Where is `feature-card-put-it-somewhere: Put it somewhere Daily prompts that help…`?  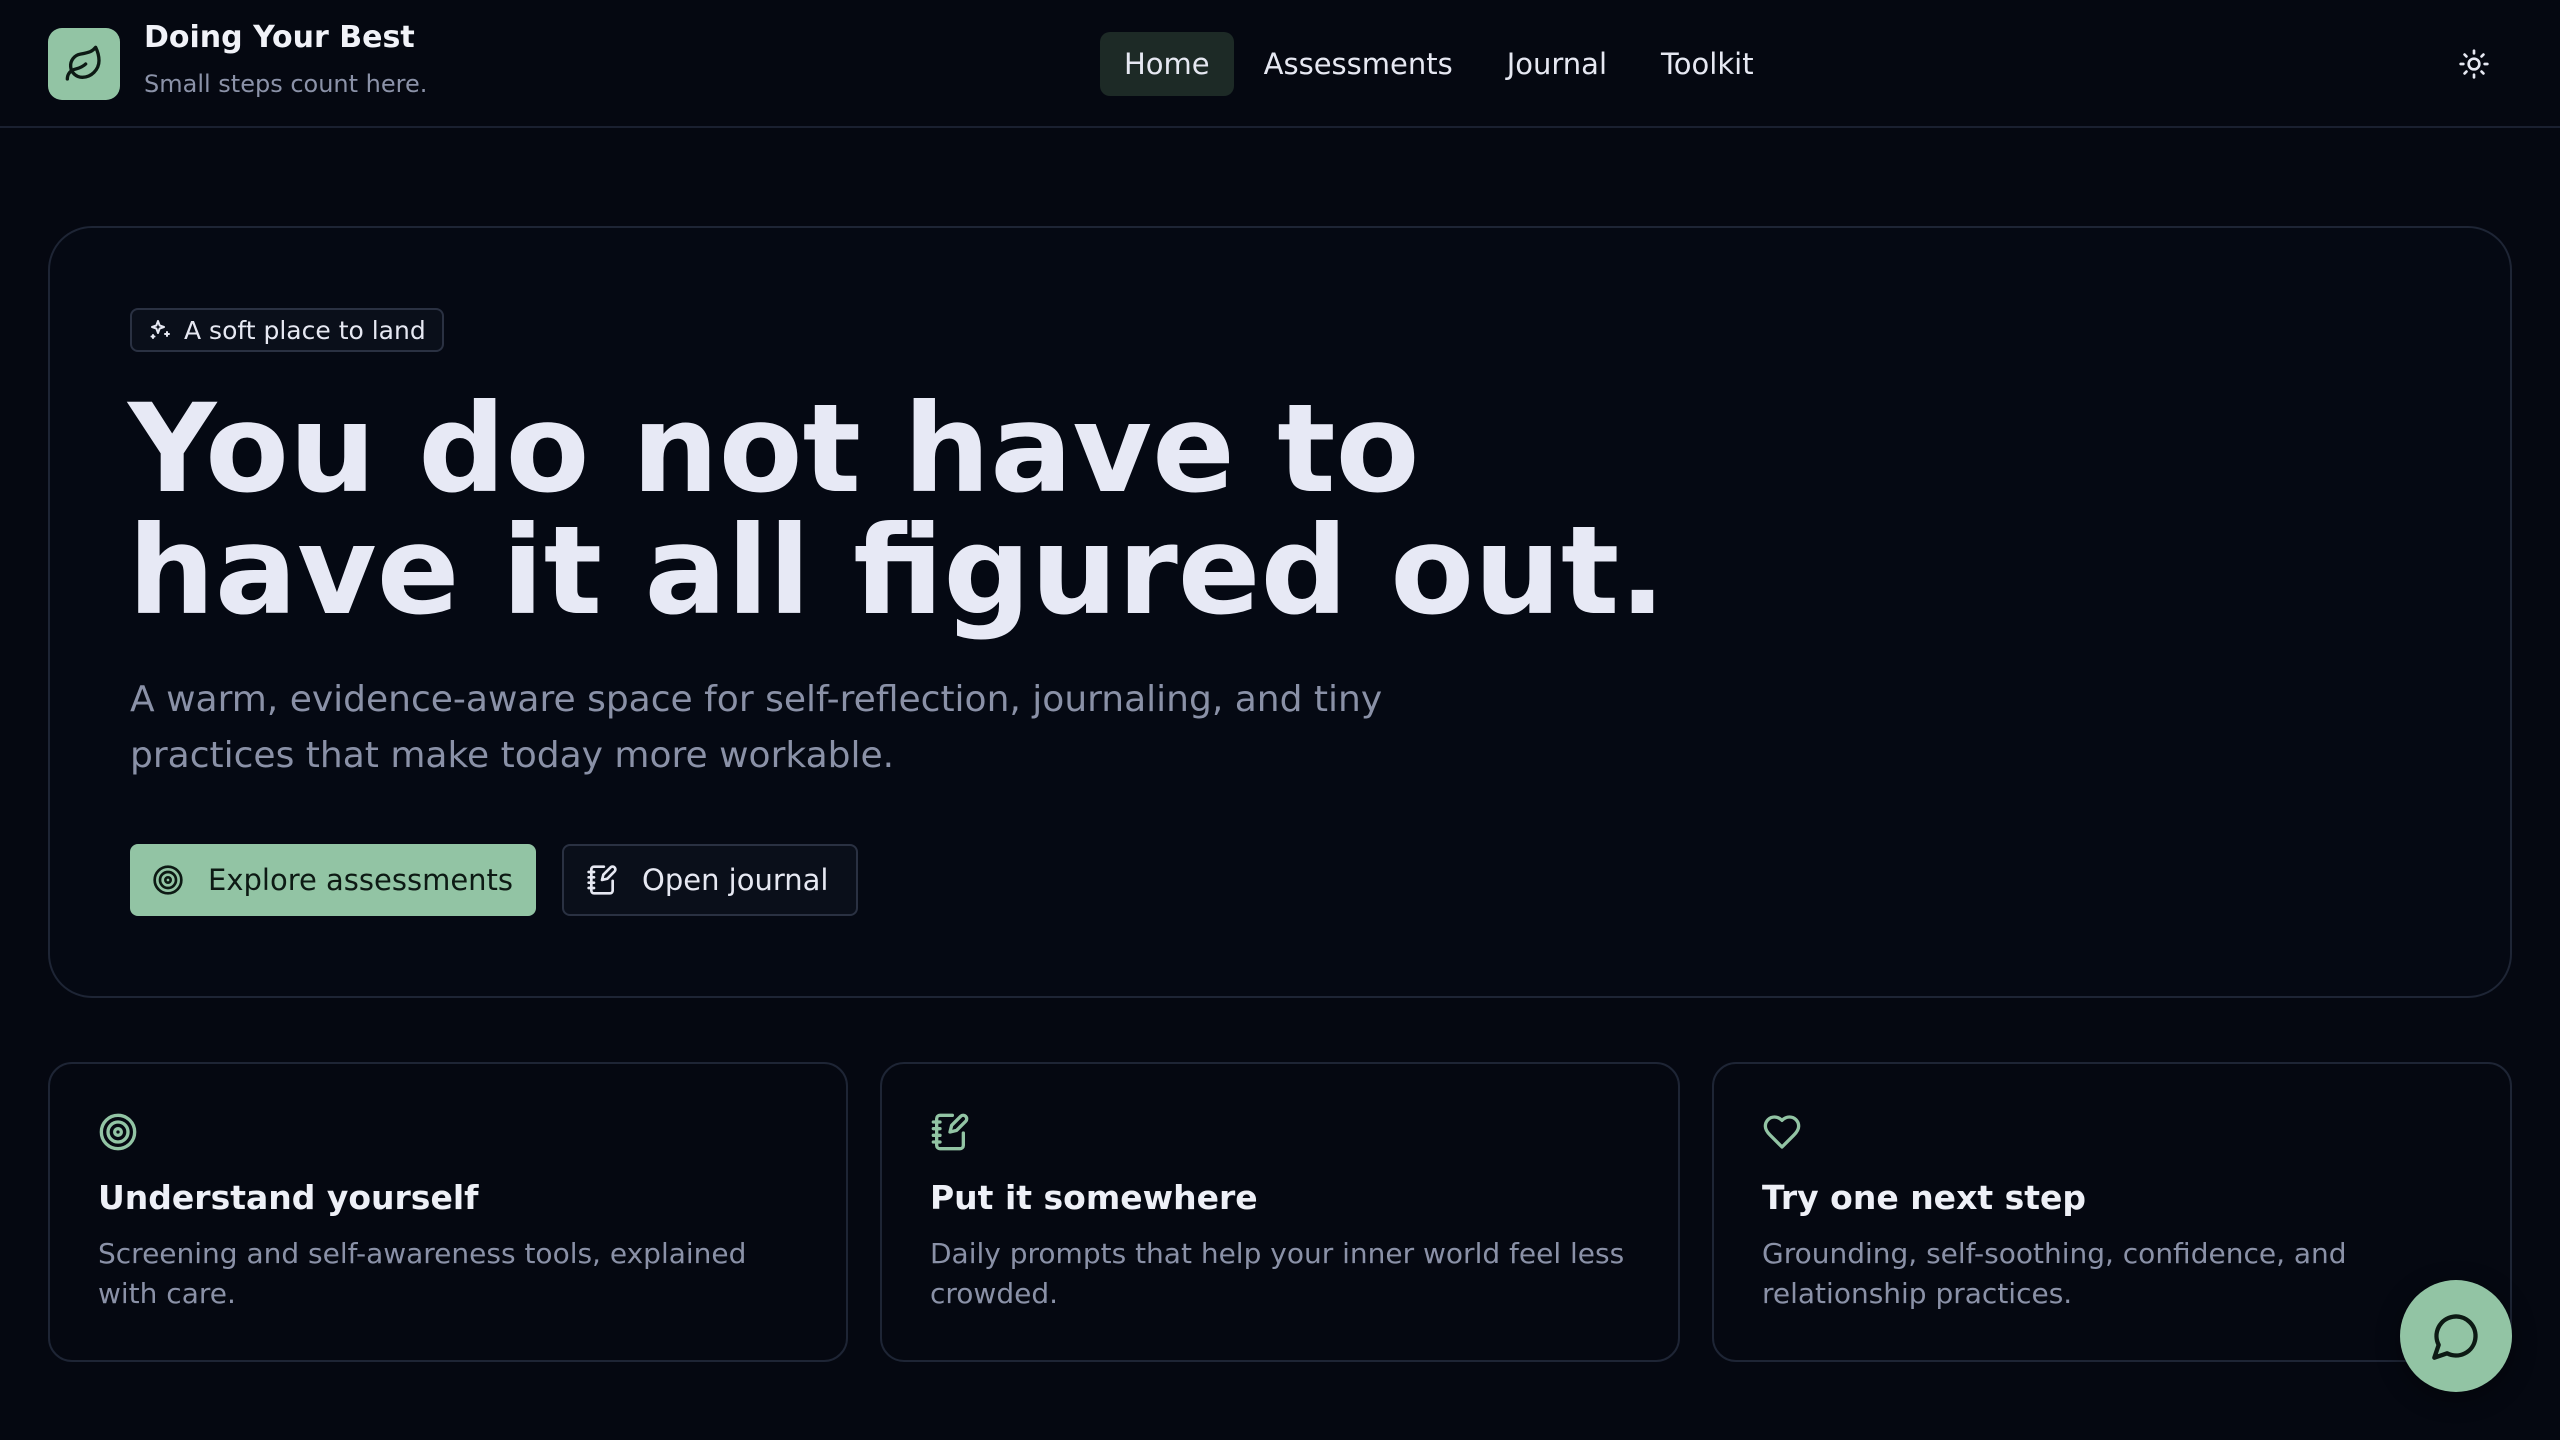
feature-card-put-it-somewhere: Put it somewhere Daily prompts that help… is located at coordinates (1280, 1212).